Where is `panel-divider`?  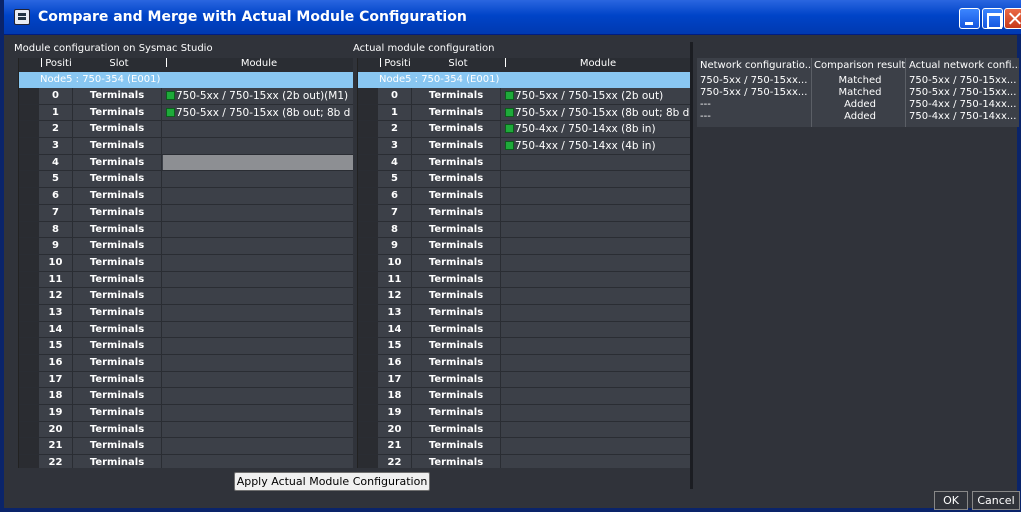
panel-divider is located at coordinates (691, 265).